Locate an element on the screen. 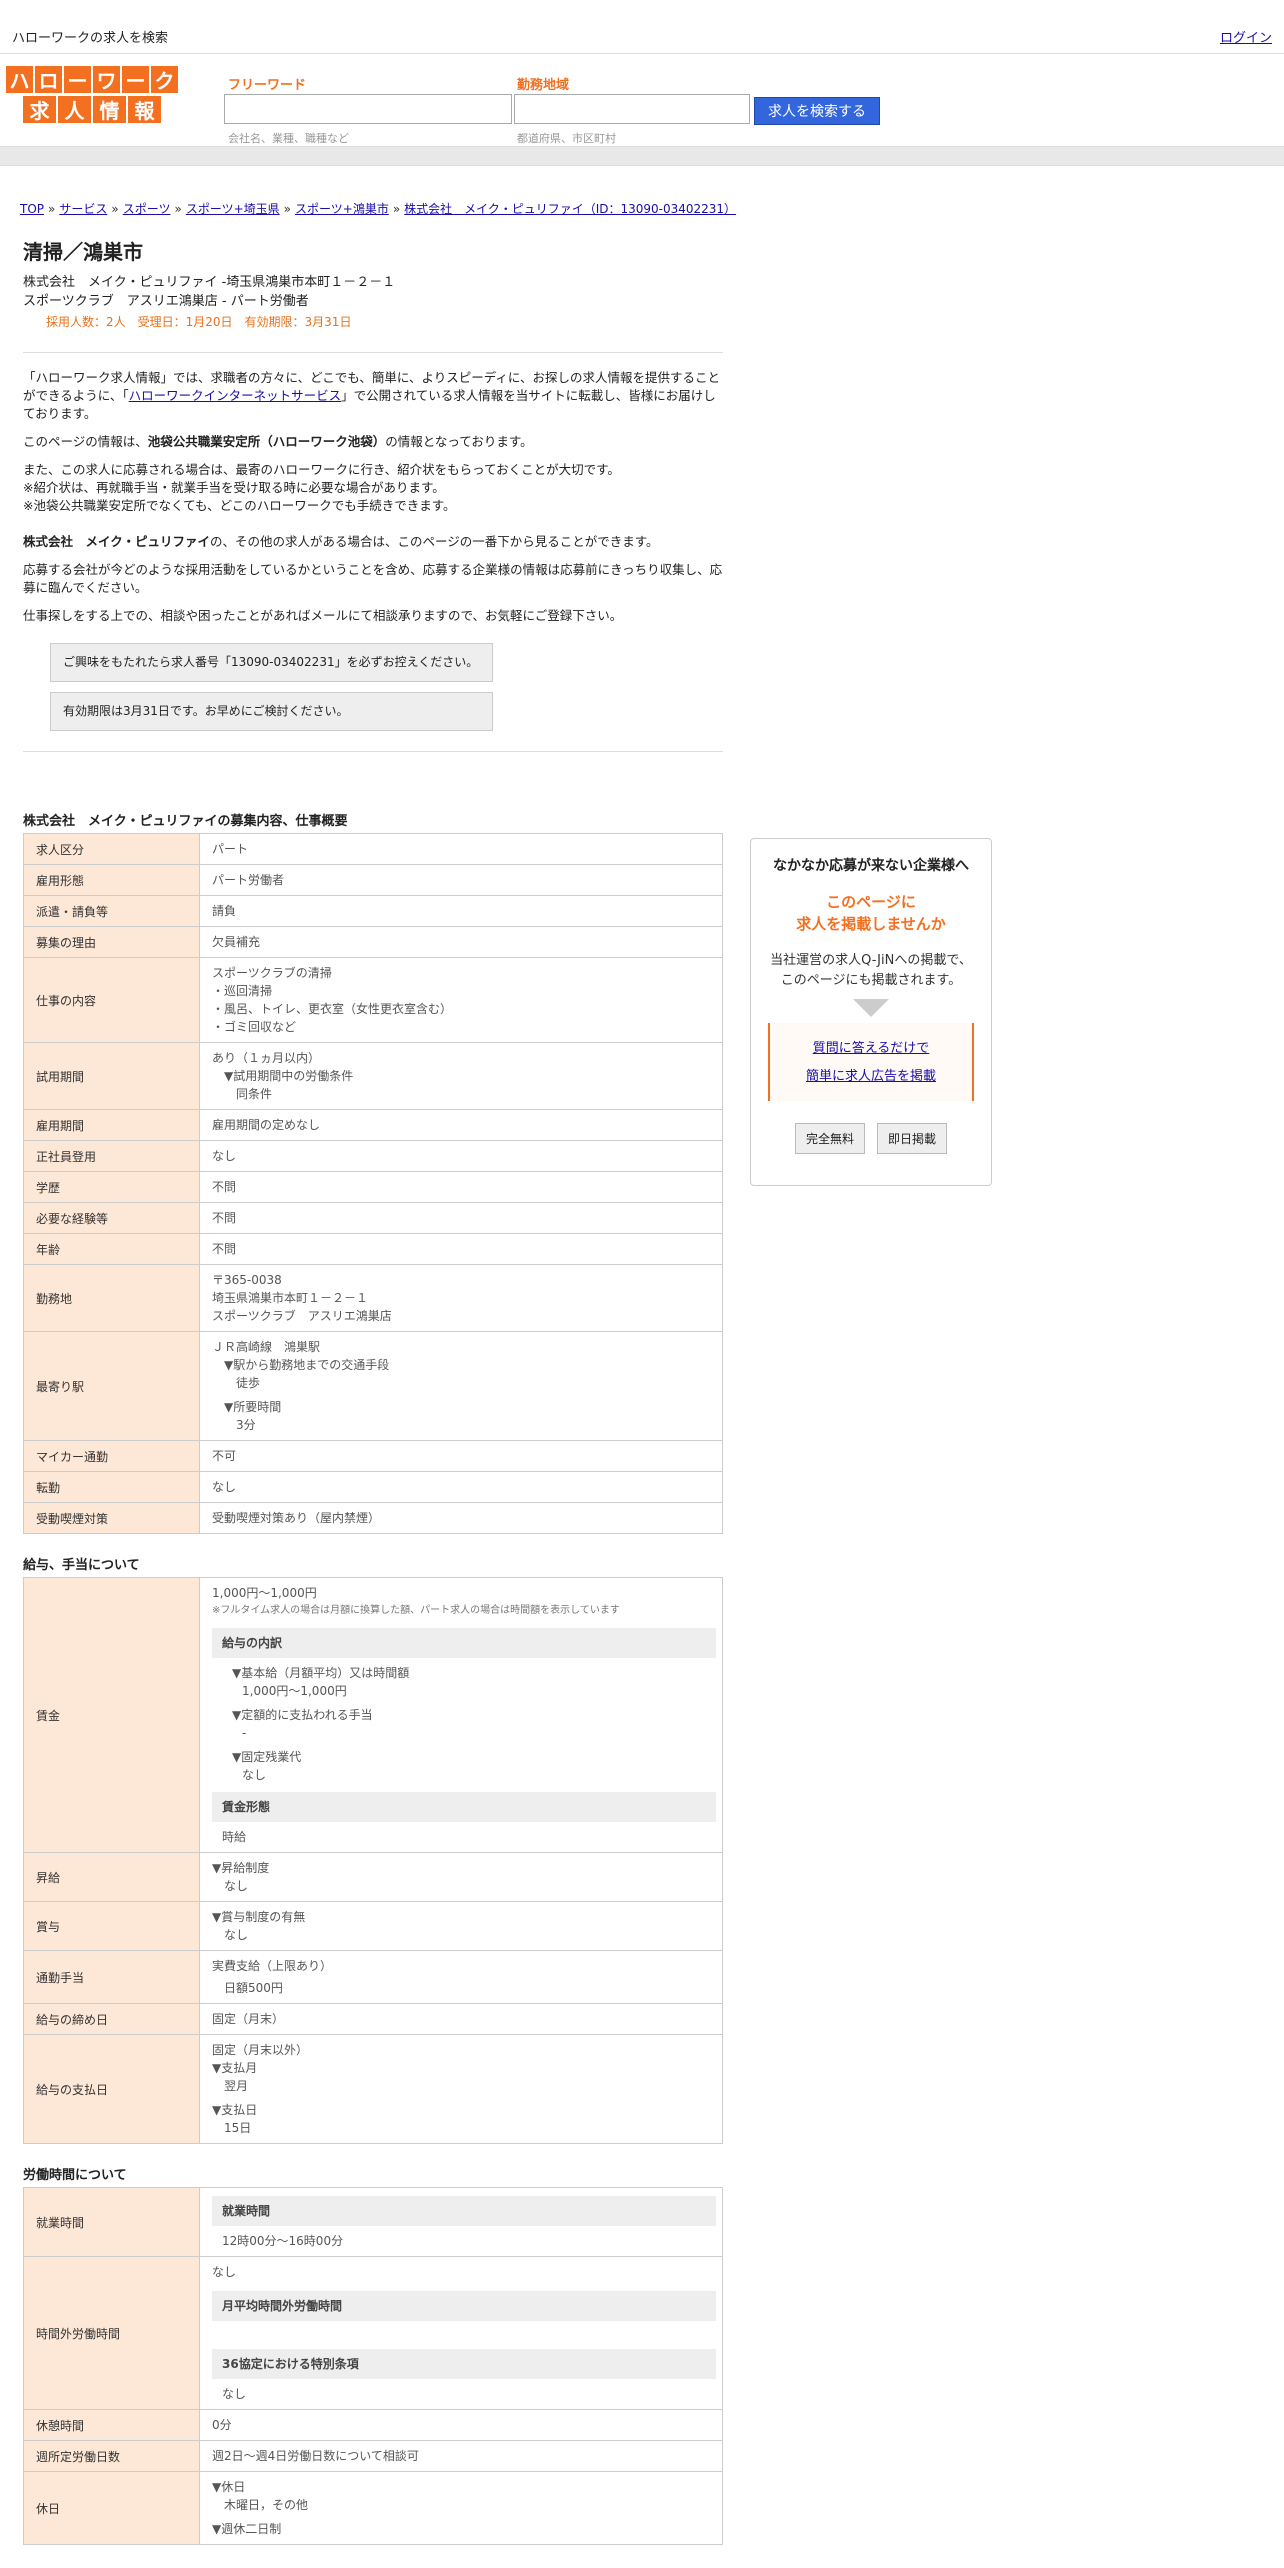  breadcrumb-company: 株式会社 メイク・ピュリファイ（ID：13090-03402231） is located at coordinates (570, 209).